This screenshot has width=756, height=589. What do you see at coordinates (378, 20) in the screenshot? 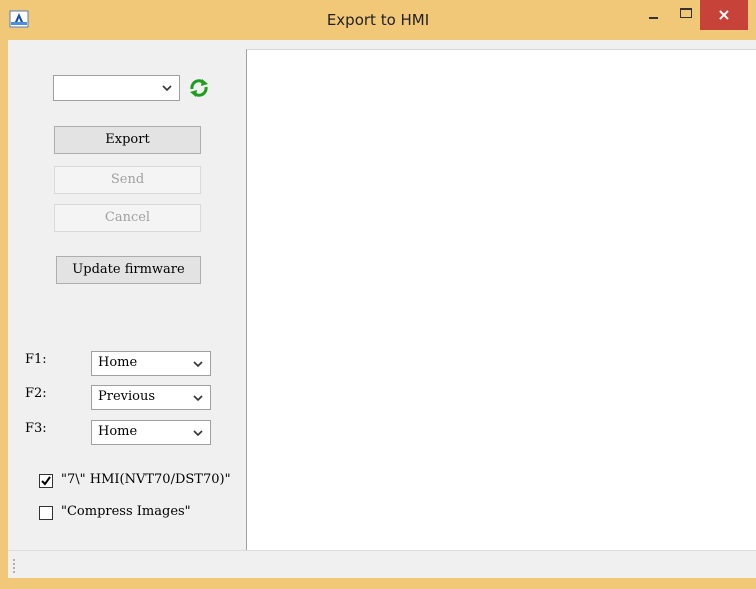
I see `title-bar: Export to HMI ×` at bounding box center [378, 20].